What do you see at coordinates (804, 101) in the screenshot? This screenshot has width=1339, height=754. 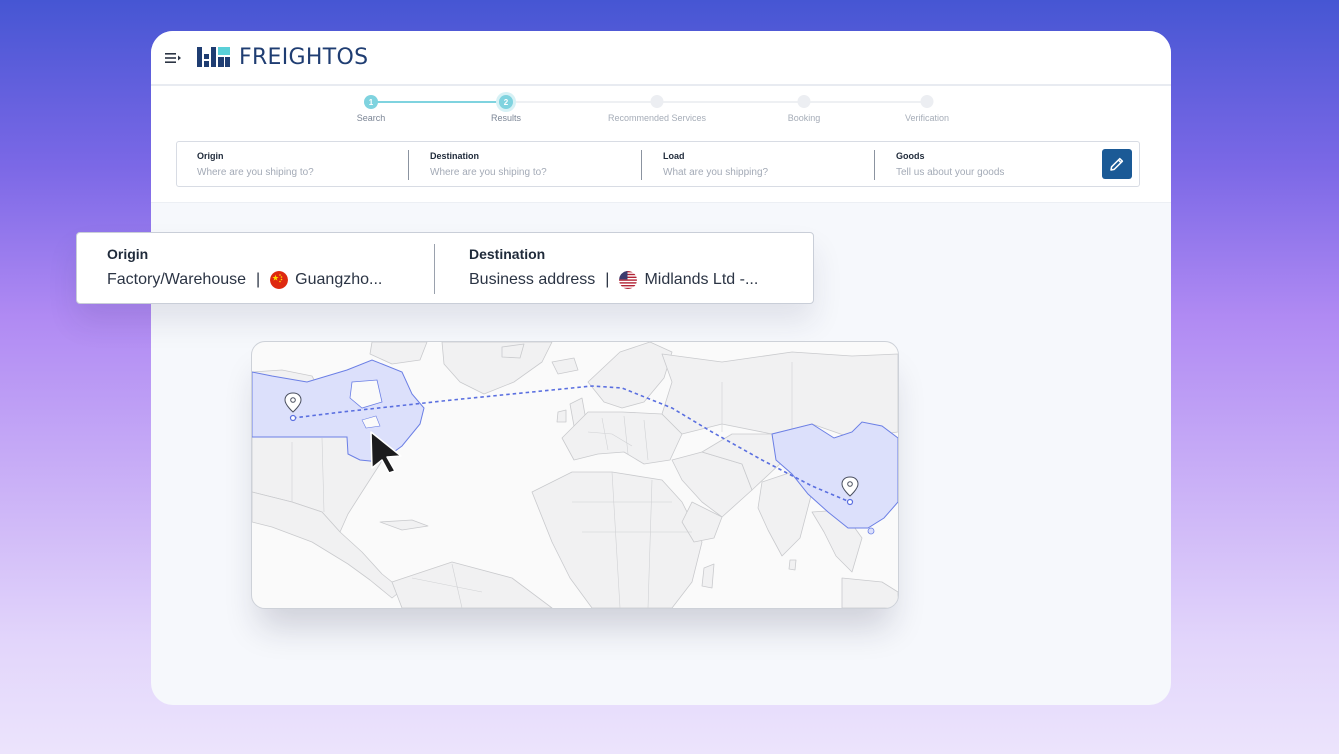 I see `step-4-dot` at bounding box center [804, 101].